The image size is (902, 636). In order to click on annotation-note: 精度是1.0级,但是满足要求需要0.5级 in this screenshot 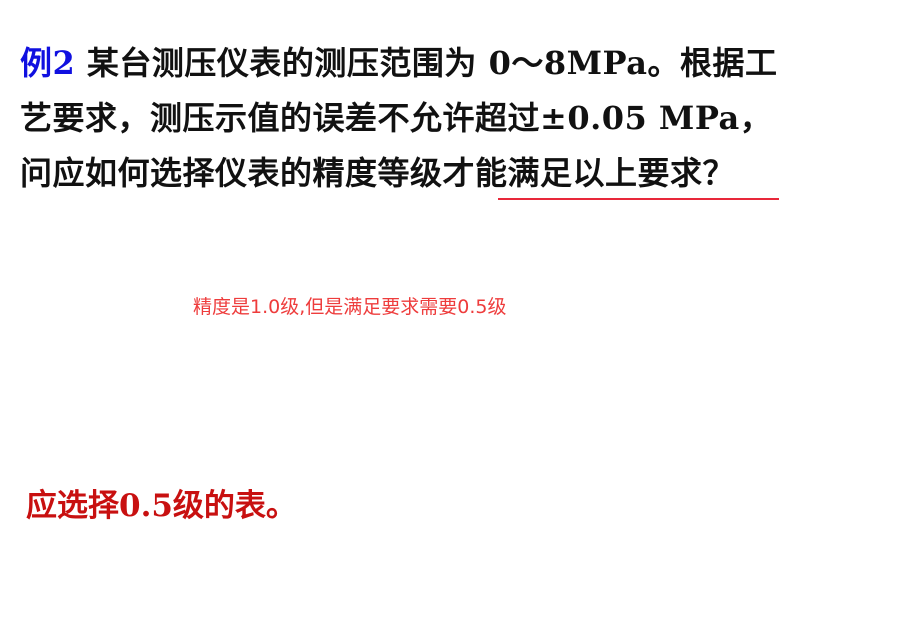, I will do `click(350, 307)`.